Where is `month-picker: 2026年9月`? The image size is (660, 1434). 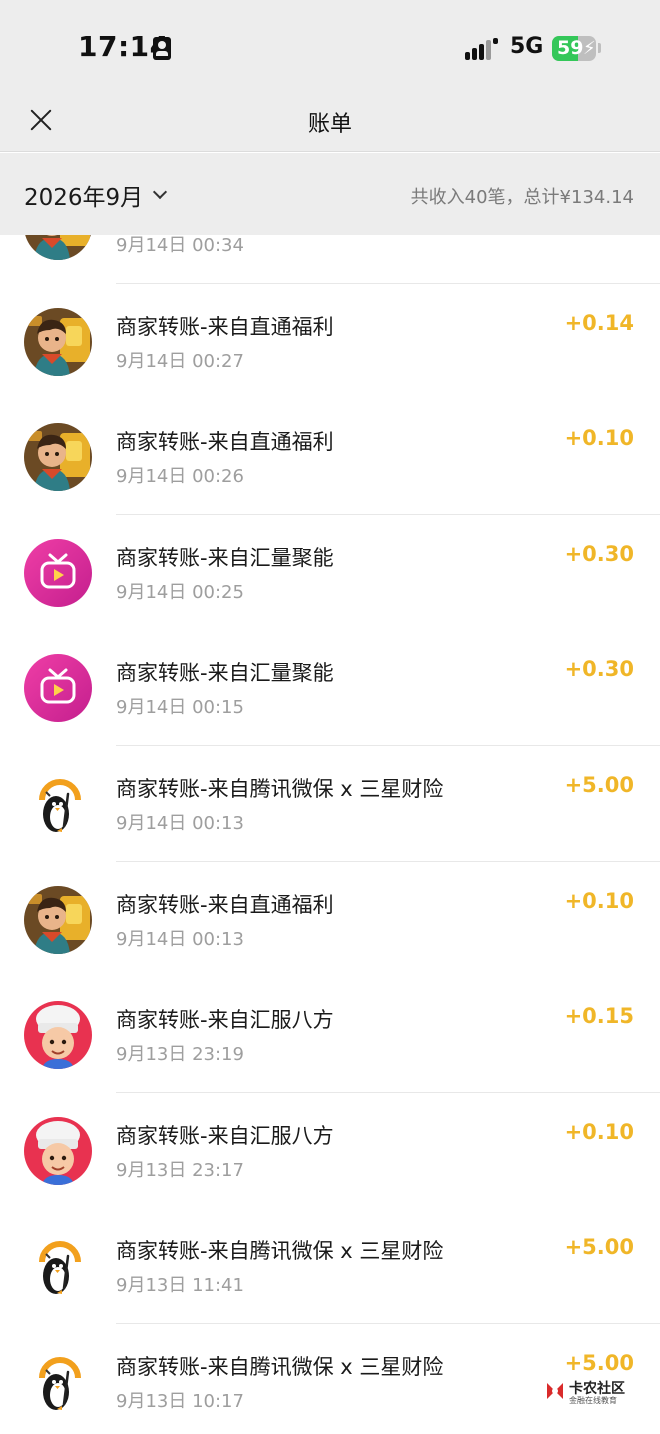 month-picker: 2026年9月 is located at coordinates (96, 195).